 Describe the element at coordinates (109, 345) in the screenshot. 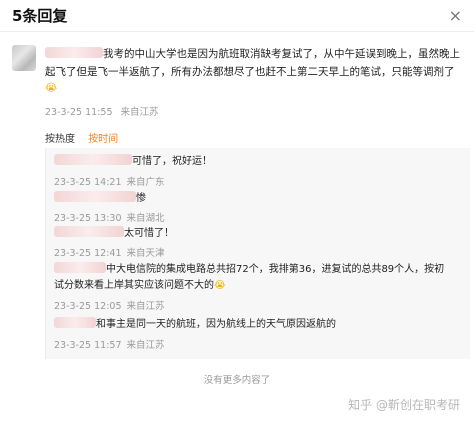

I see `reply-meta: 23-3-25 11:57 来自江苏` at that location.